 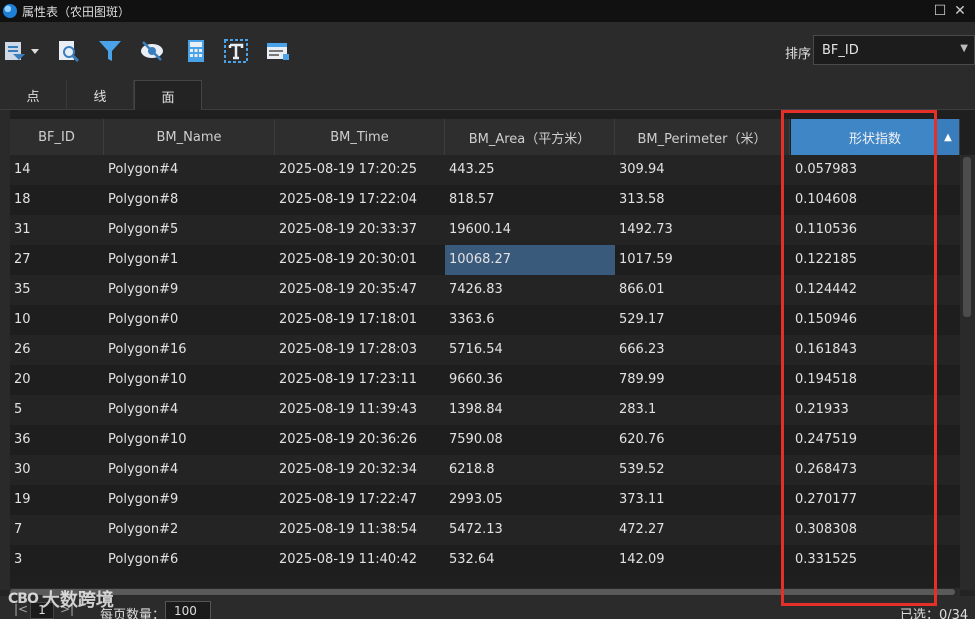 What do you see at coordinates (152, 51) in the screenshot?
I see `hide-button` at bounding box center [152, 51].